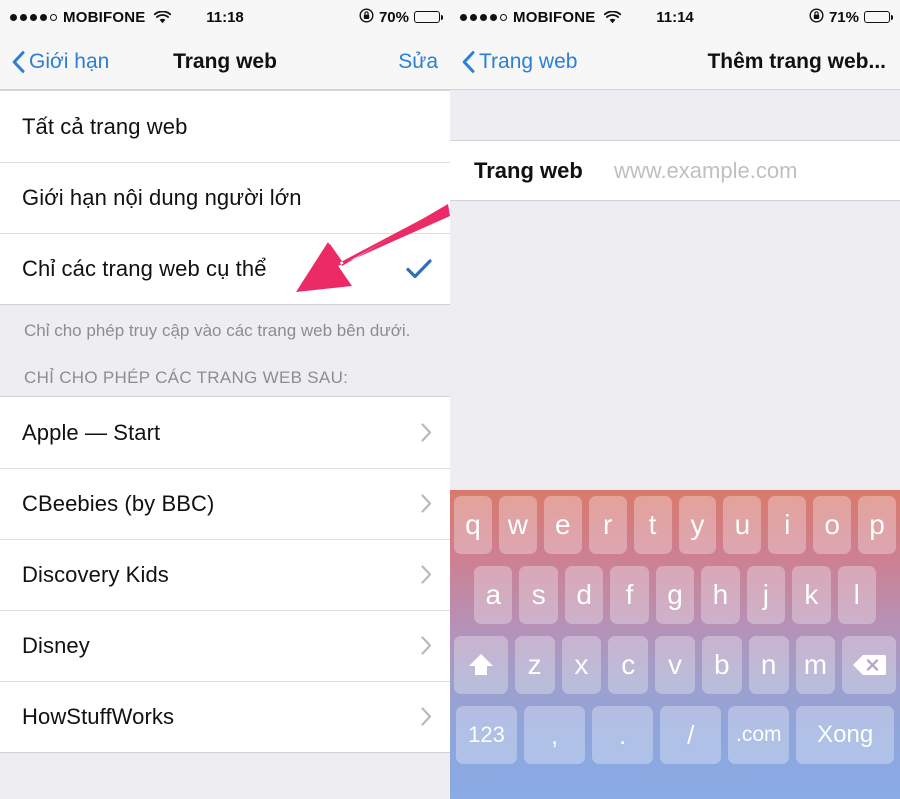 The height and width of the screenshot is (799, 900). Describe the element at coordinates (815, 665) in the screenshot. I see `key-m: m` at that location.